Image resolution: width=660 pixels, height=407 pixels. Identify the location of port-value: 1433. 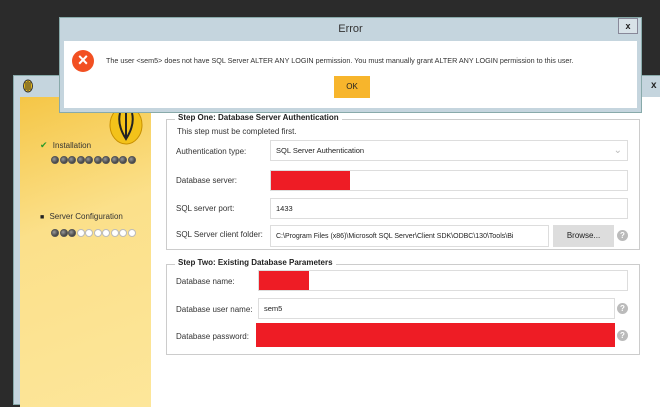
(284, 208).